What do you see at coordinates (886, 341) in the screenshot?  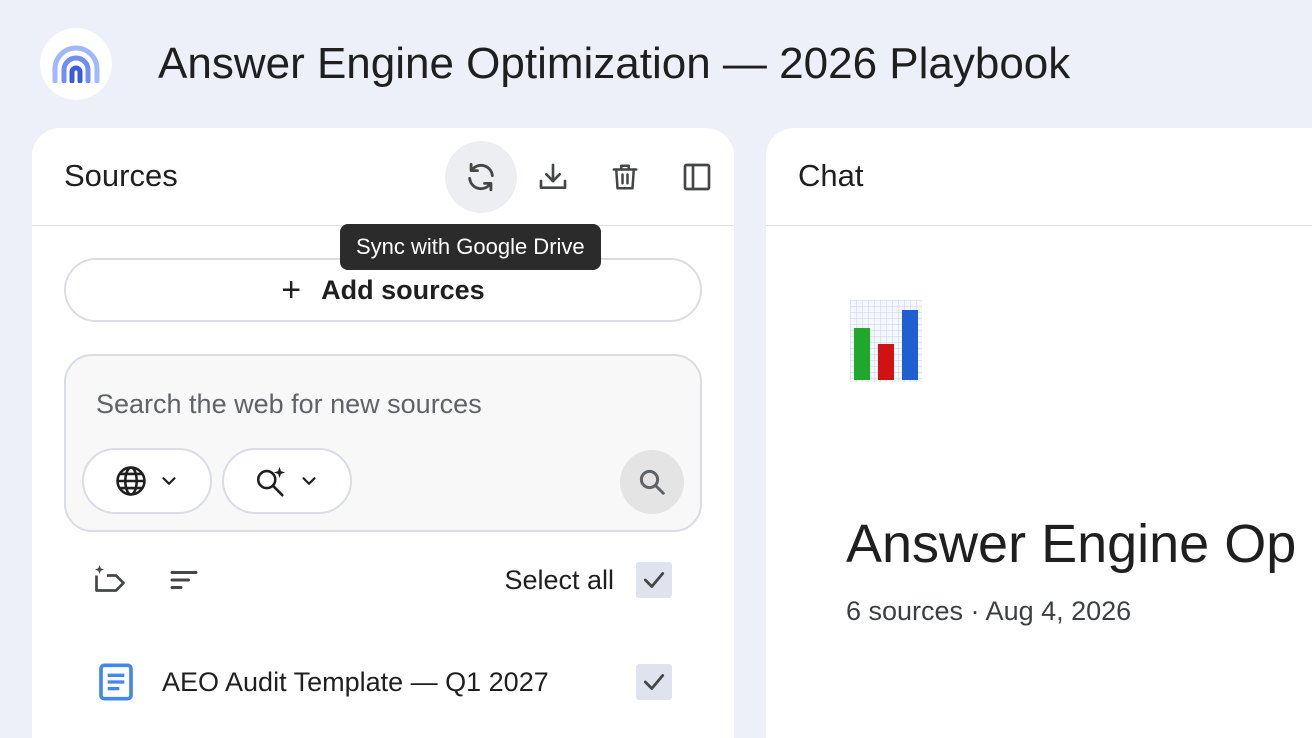 I see `bar-chart-emoji-icon` at bounding box center [886, 341].